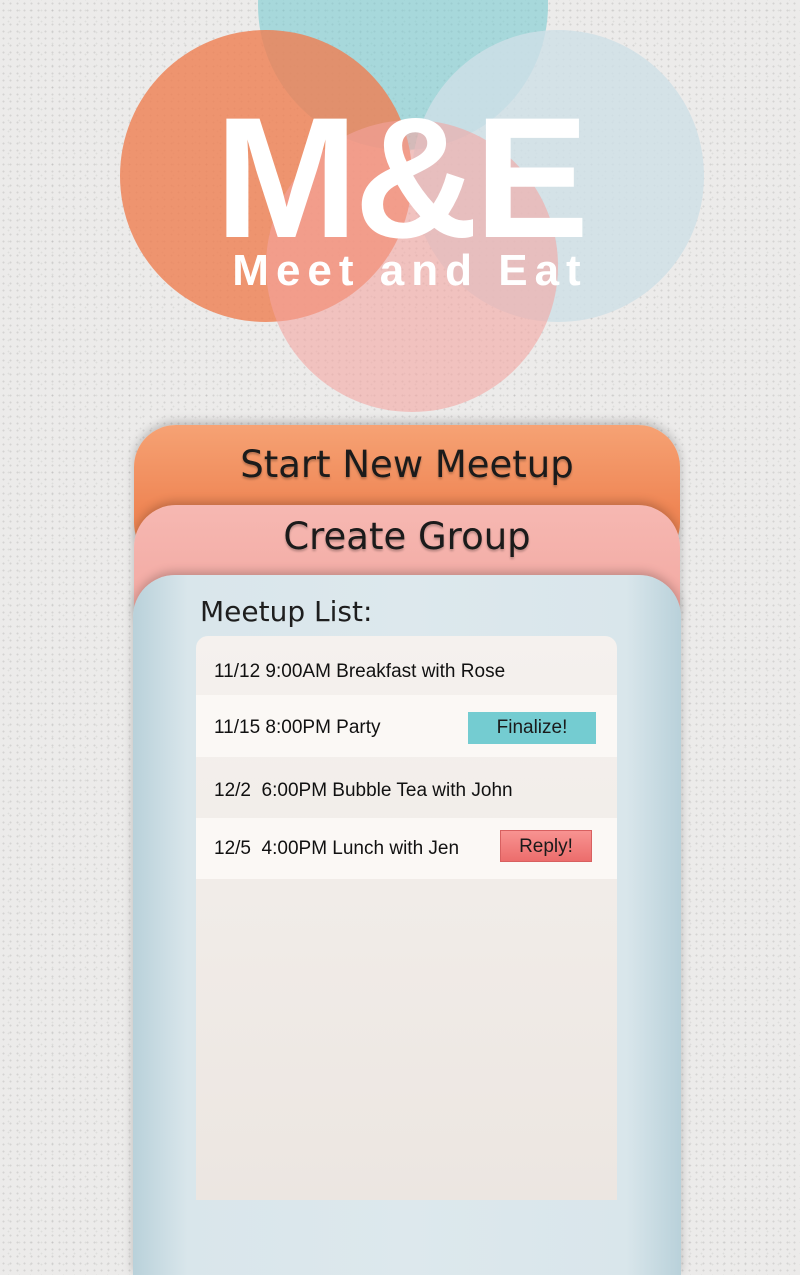 Image resolution: width=800 pixels, height=1275 pixels. What do you see at coordinates (286, 611) in the screenshot?
I see `meetup-list-heading: Meetup List:` at bounding box center [286, 611].